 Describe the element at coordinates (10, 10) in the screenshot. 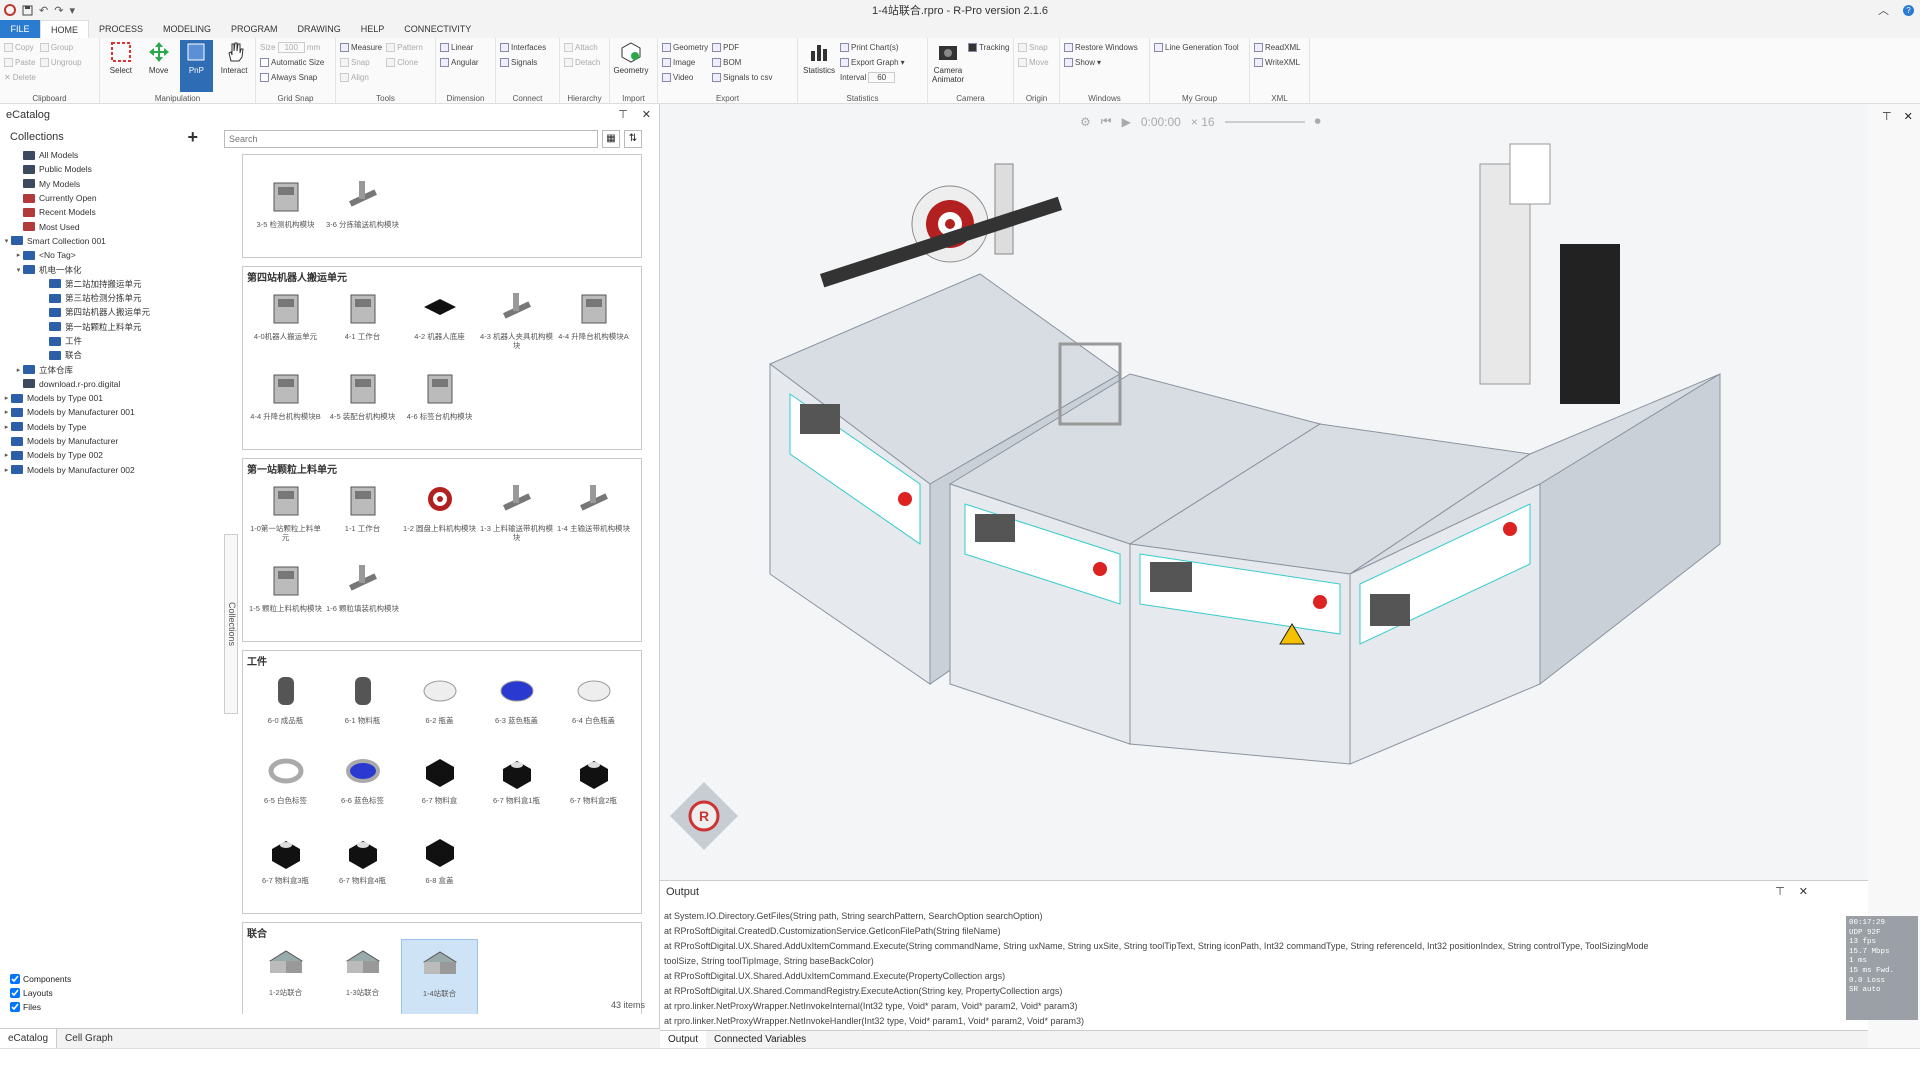

I see `app-logo-icon` at that location.